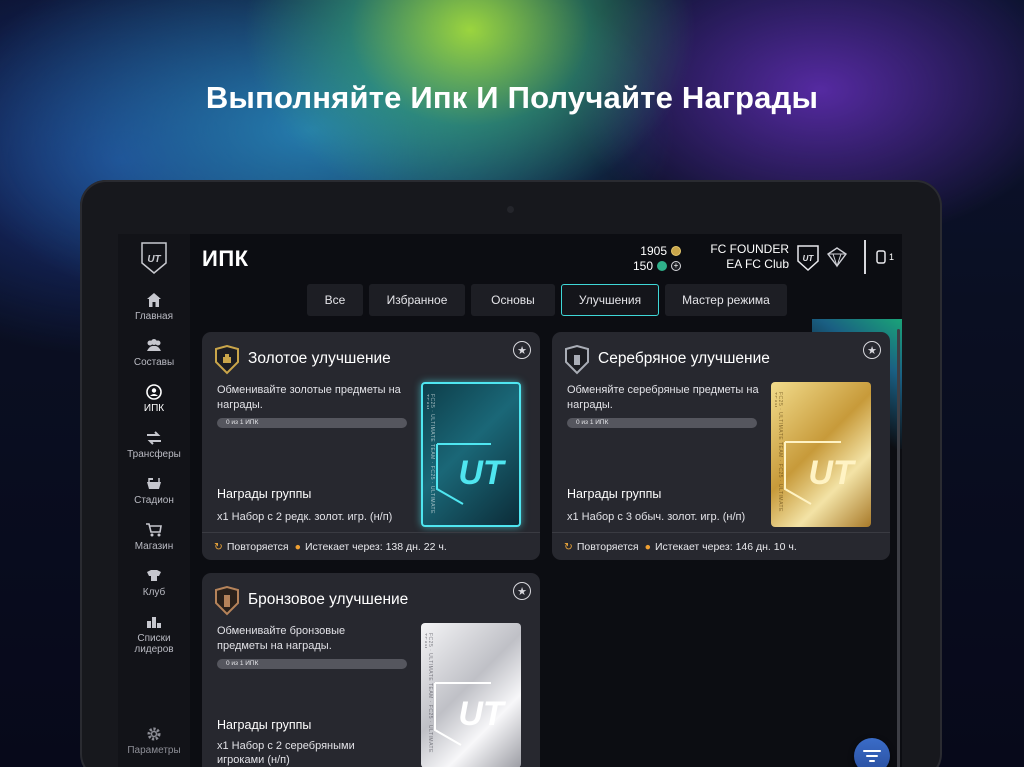 Image resolution: width=1024 pixels, height=767 pixels. I want to click on stadium-icon, so click(154, 483).